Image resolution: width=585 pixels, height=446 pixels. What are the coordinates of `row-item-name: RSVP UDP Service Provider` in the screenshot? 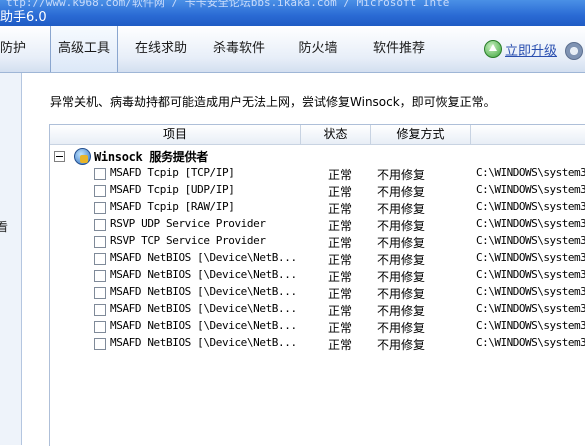 It's located at (188, 223).